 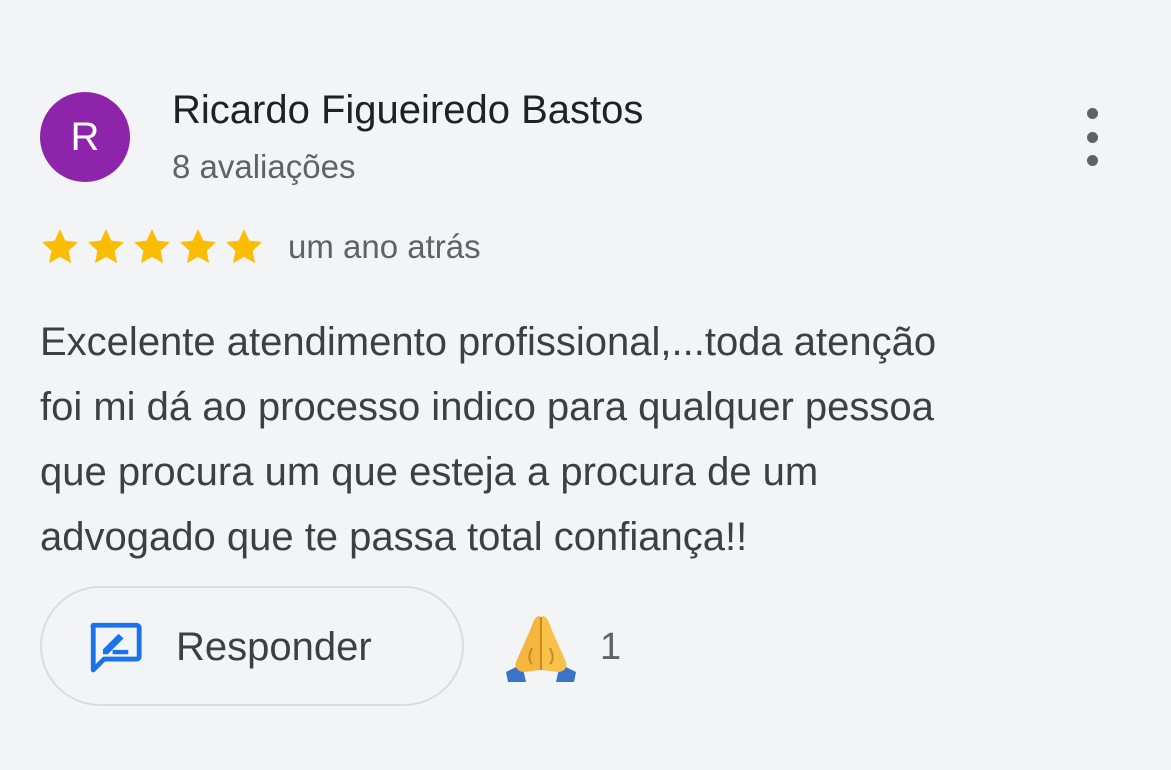 What do you see at coordinates (407, 110) in the screenshot?
I see `reviewer-name: Ricardo Figueiredo Bastos` at bounding box center [407, 110].